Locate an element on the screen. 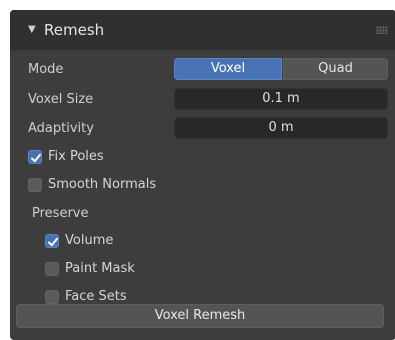  preserve-label: Preserve is located at coordinates (60, 213).